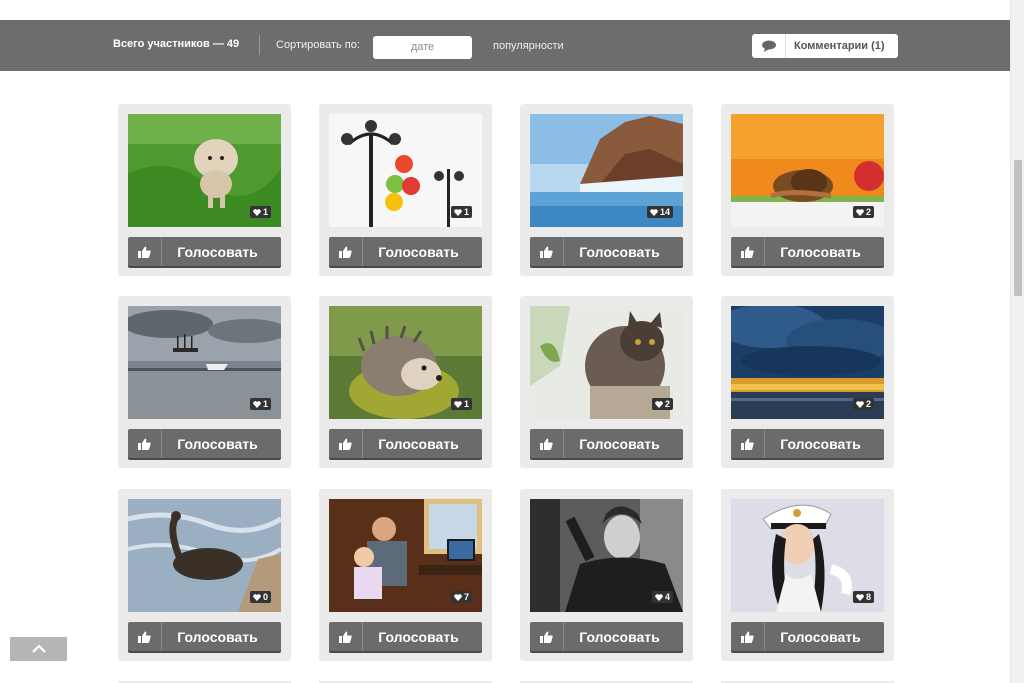  Describe the element at coordinates (265, 597) in the screenshot. I see `likes-count: 0` at that location.